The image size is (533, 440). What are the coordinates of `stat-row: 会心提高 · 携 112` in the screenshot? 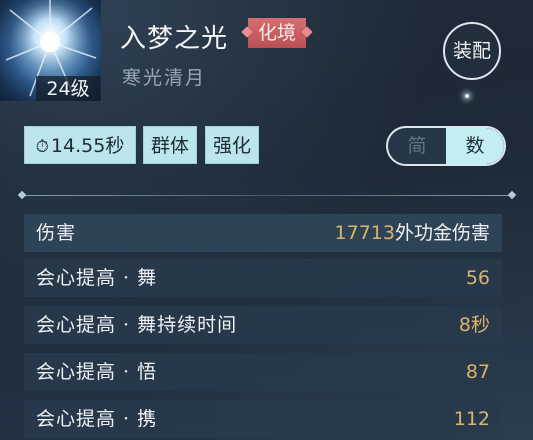 It's located at (263, 419).